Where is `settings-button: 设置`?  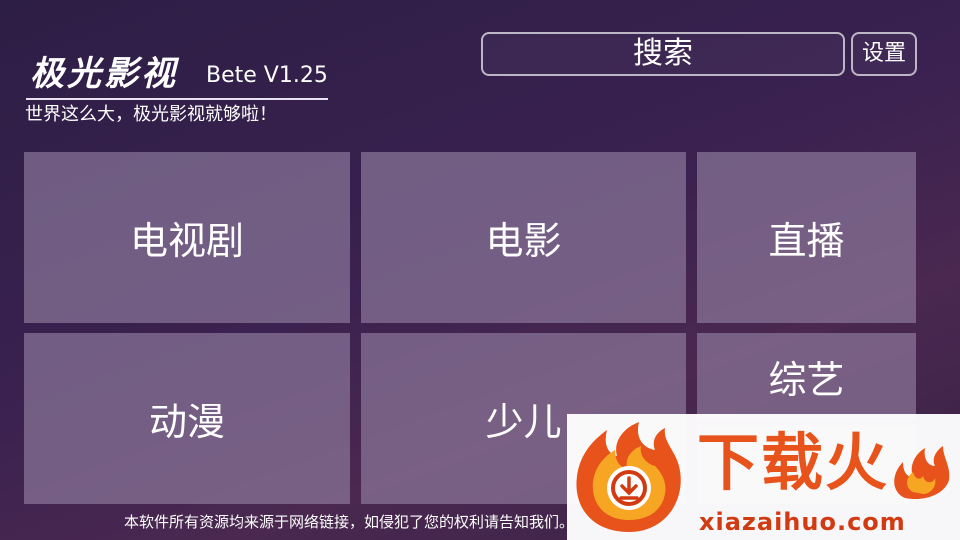
settings-button: 设置 is located at coordinates (884, 54).